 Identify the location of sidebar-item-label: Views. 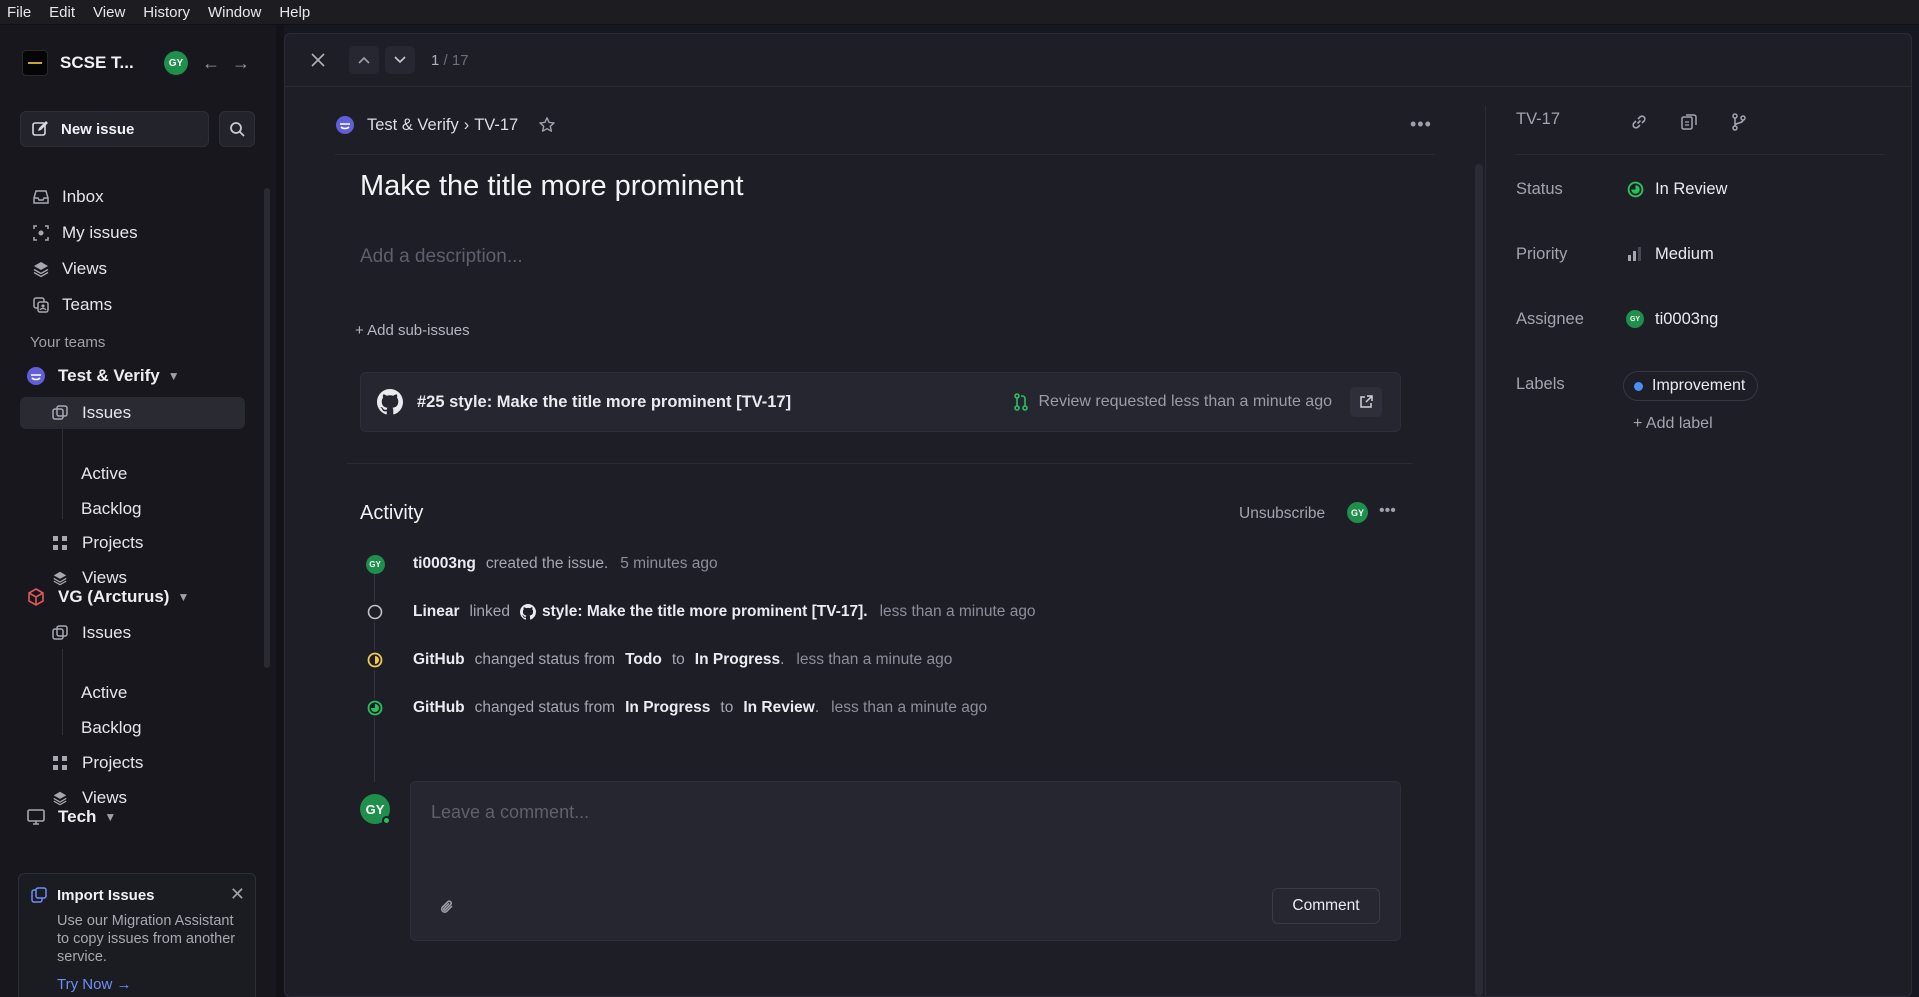
(85, 268).